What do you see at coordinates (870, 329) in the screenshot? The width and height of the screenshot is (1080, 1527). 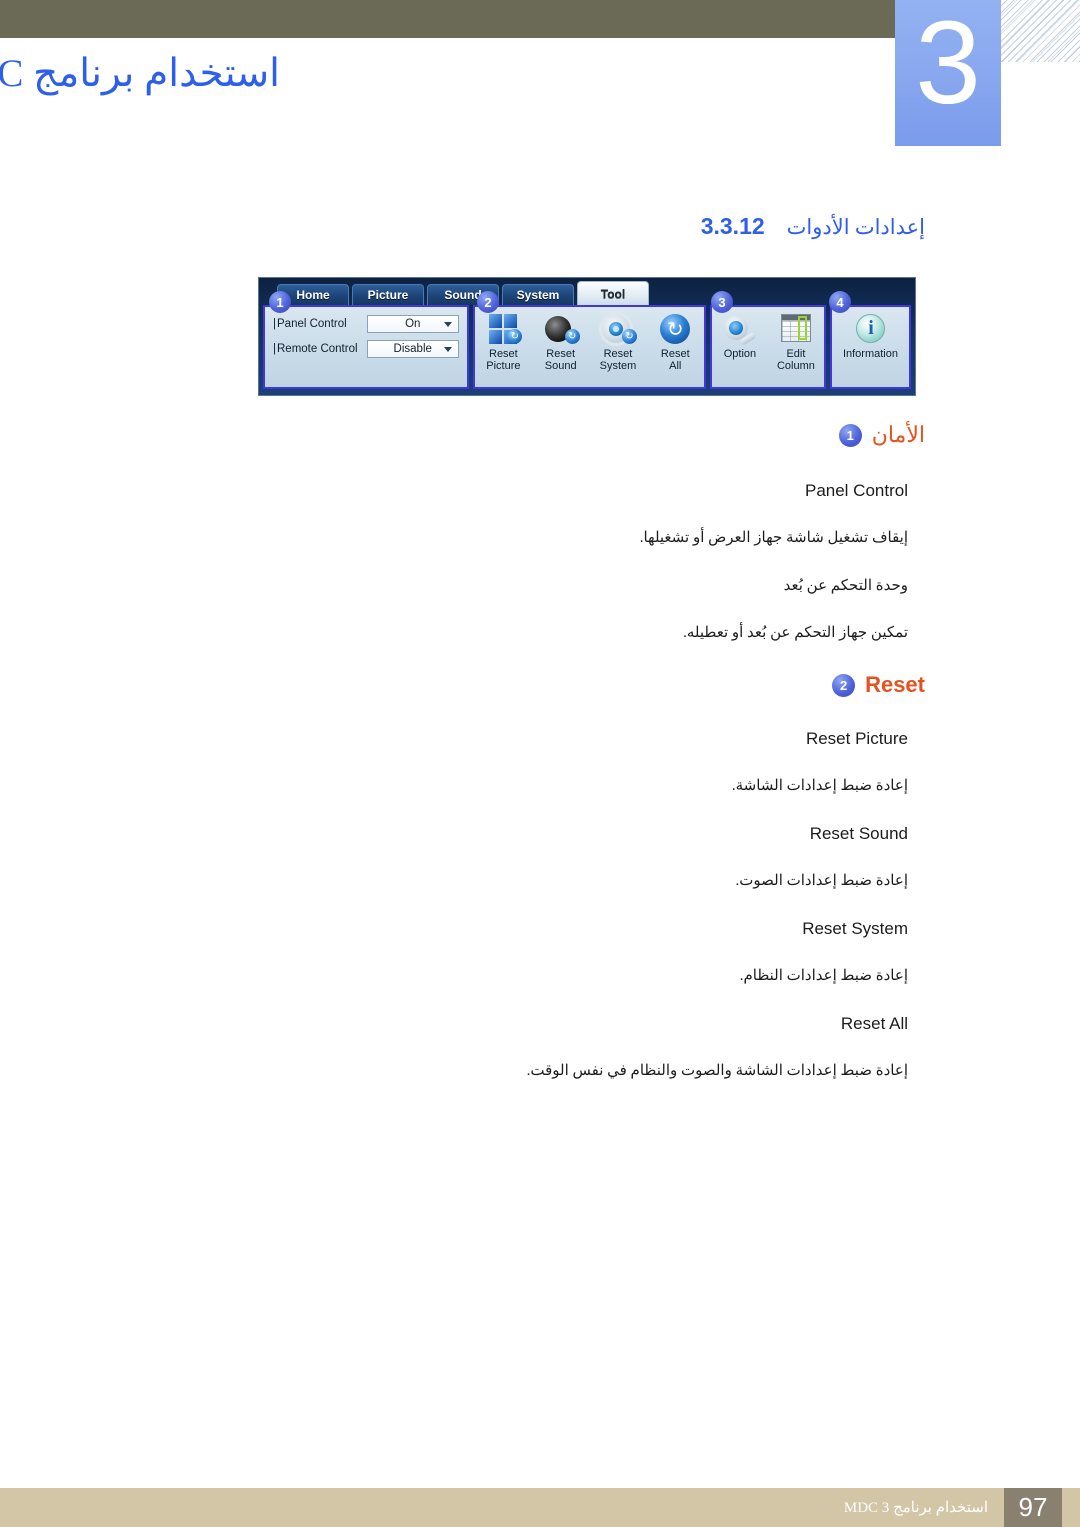 I see `information-icon` at bounding box center [870, 329].